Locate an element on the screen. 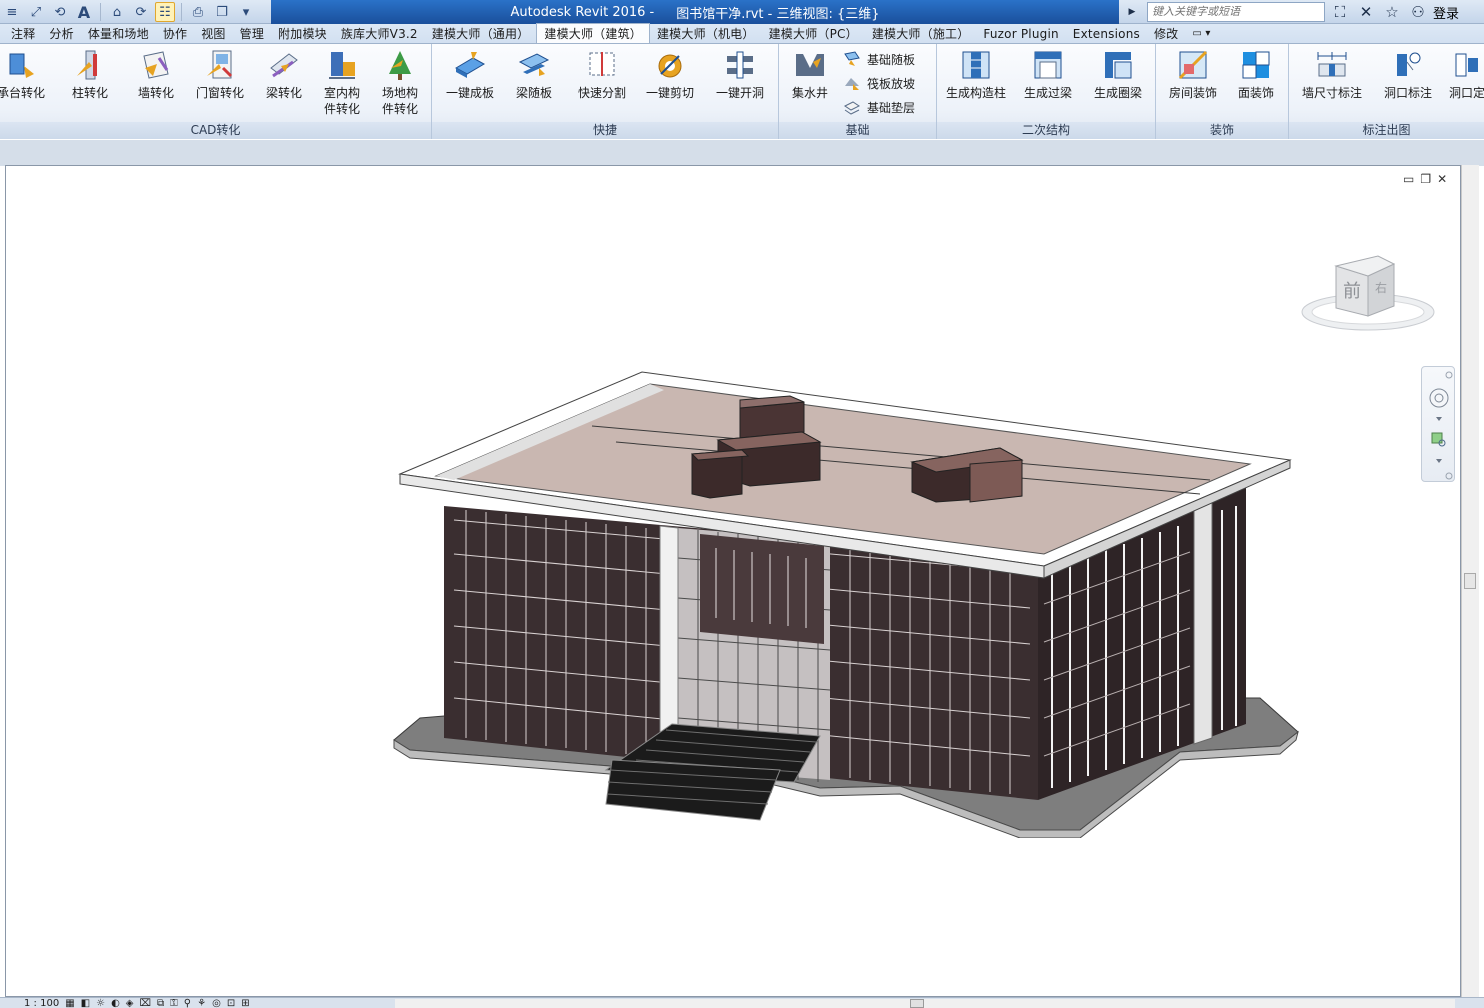 The width and height of the screenshot is (1484, 1008). horizontal-scrollbar is located at coordinates (925, 1003).